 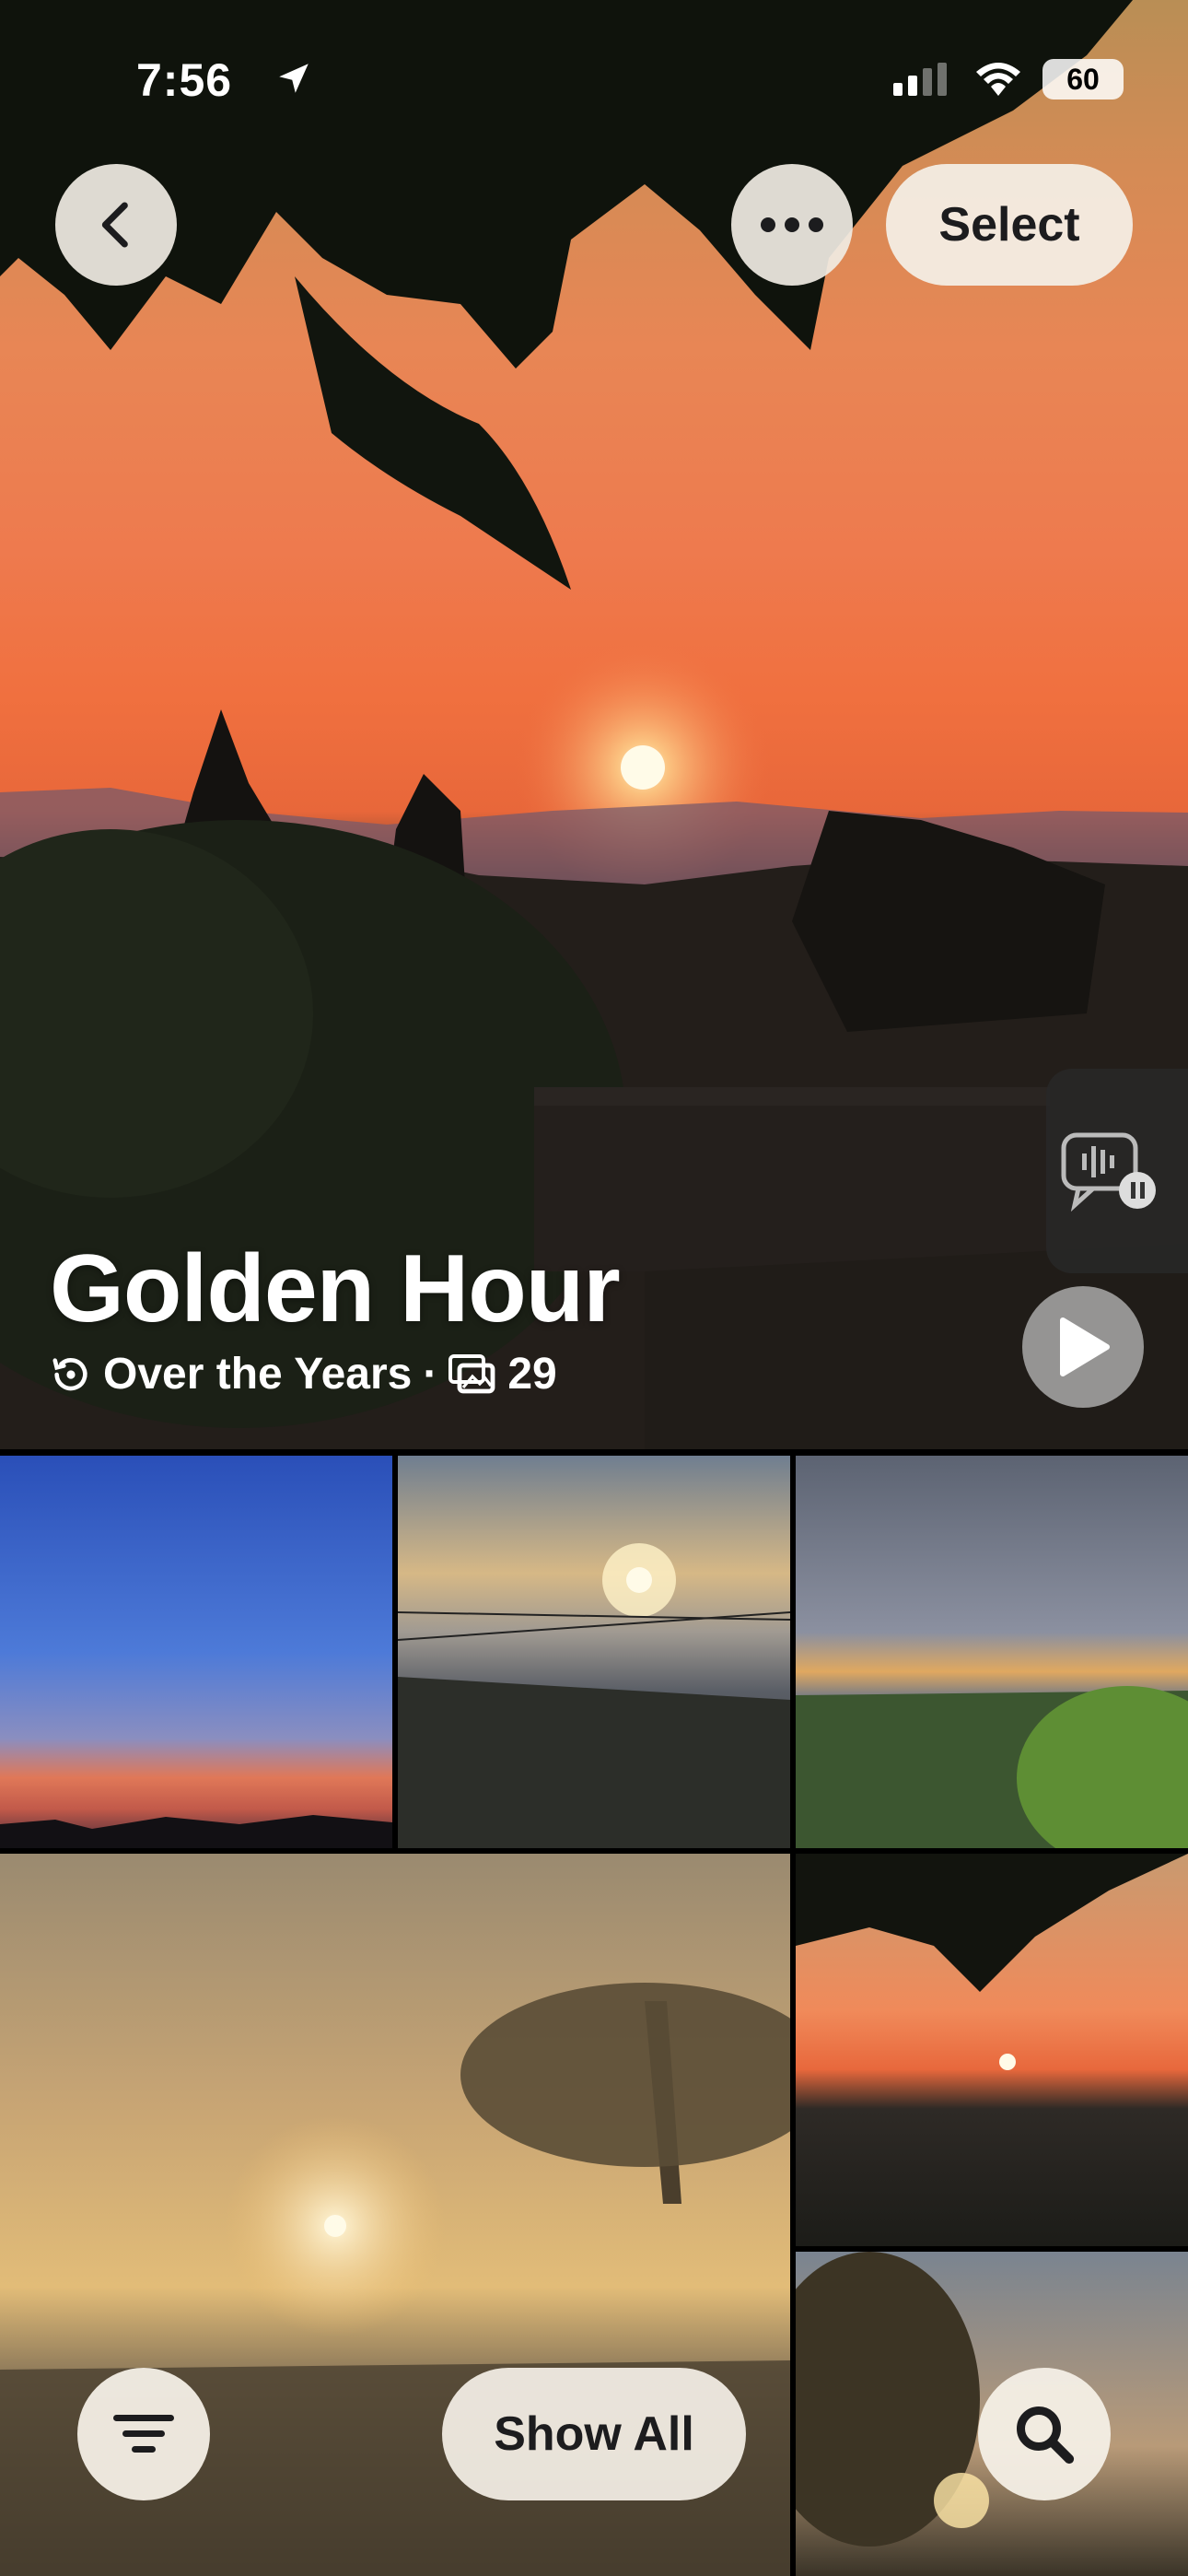 I want to click on location-arrow-icon, so click(x=294, y=78).